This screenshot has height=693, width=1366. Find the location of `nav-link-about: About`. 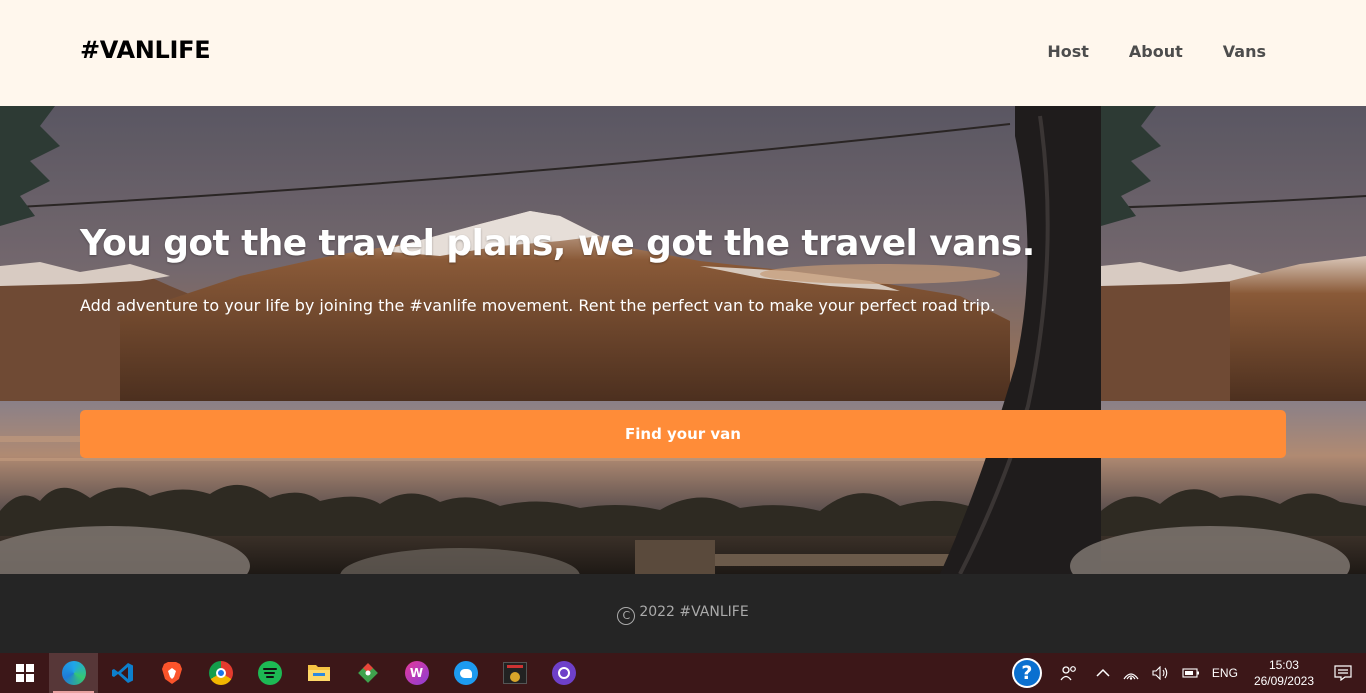

nav-link-about: About is located at coordinates (1156, 51).